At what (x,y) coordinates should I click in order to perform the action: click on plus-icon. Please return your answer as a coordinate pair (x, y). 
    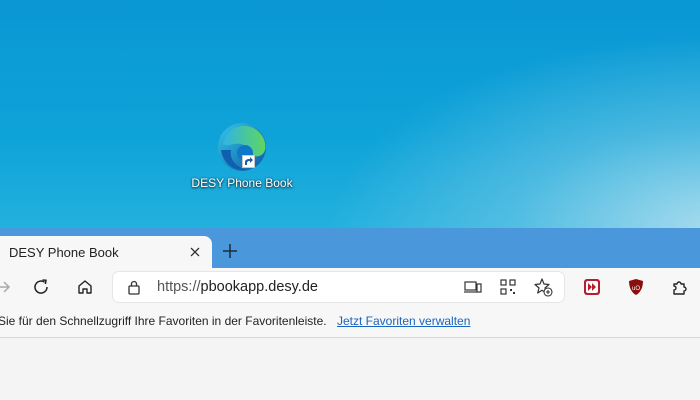
    Looking at the image, I should click on (230, 251).